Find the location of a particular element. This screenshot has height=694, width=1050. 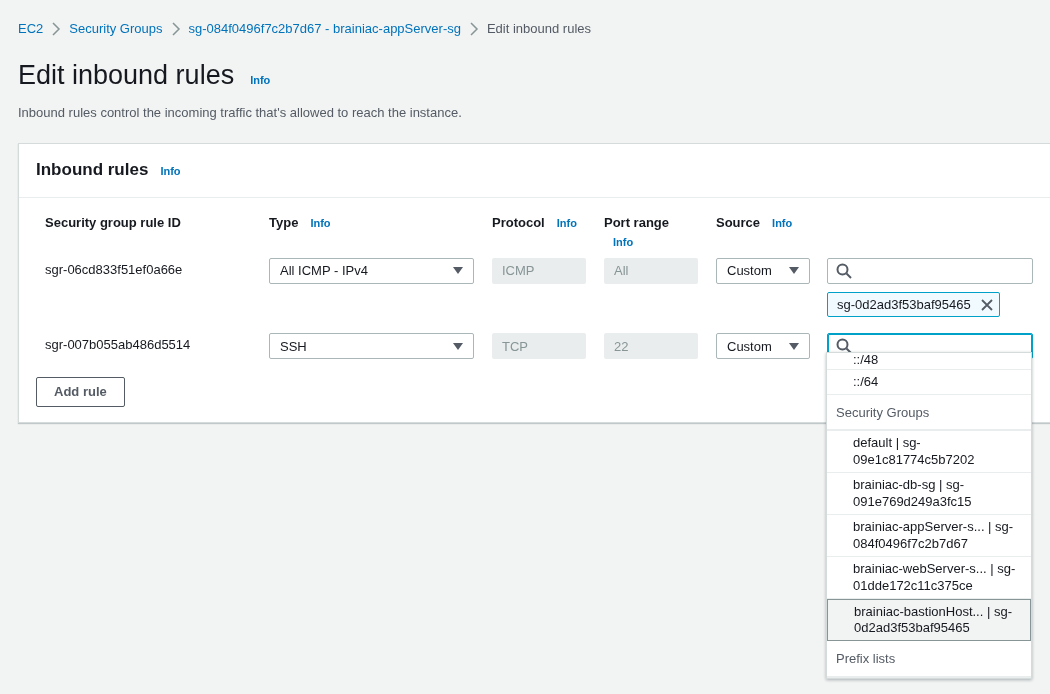

type-select: All ICMP - IPv4 is located at coordinates (371, 270).